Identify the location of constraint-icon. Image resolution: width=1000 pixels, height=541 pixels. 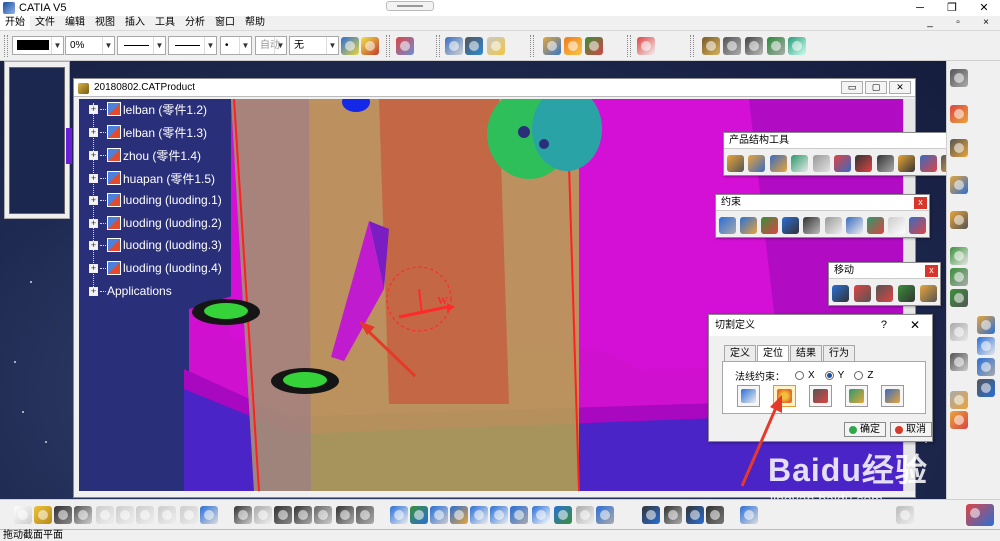
(986, 325).